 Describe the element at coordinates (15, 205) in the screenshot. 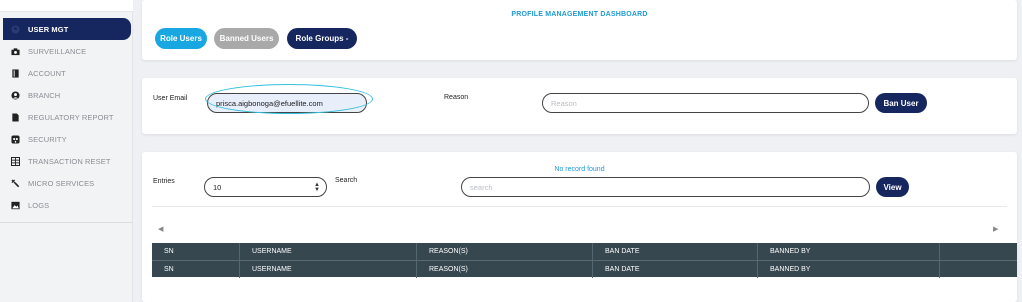

I see `image-icon` at that location.